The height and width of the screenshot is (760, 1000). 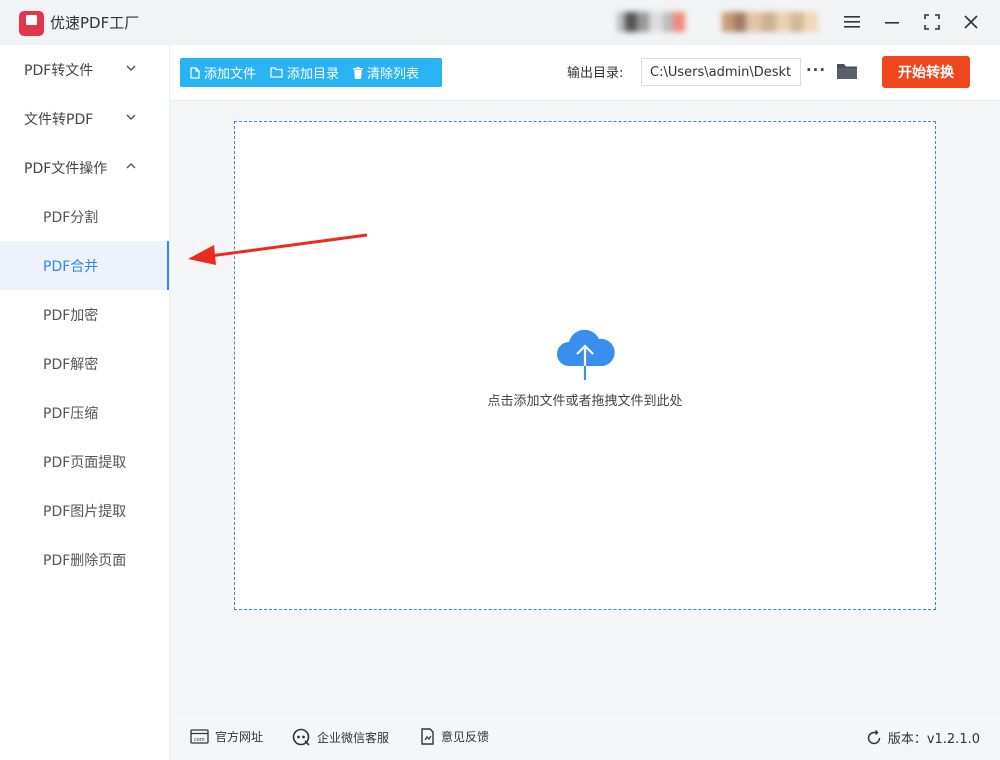 I want to click on feedback-link: 意见反馈, so click(x=454, y=736).